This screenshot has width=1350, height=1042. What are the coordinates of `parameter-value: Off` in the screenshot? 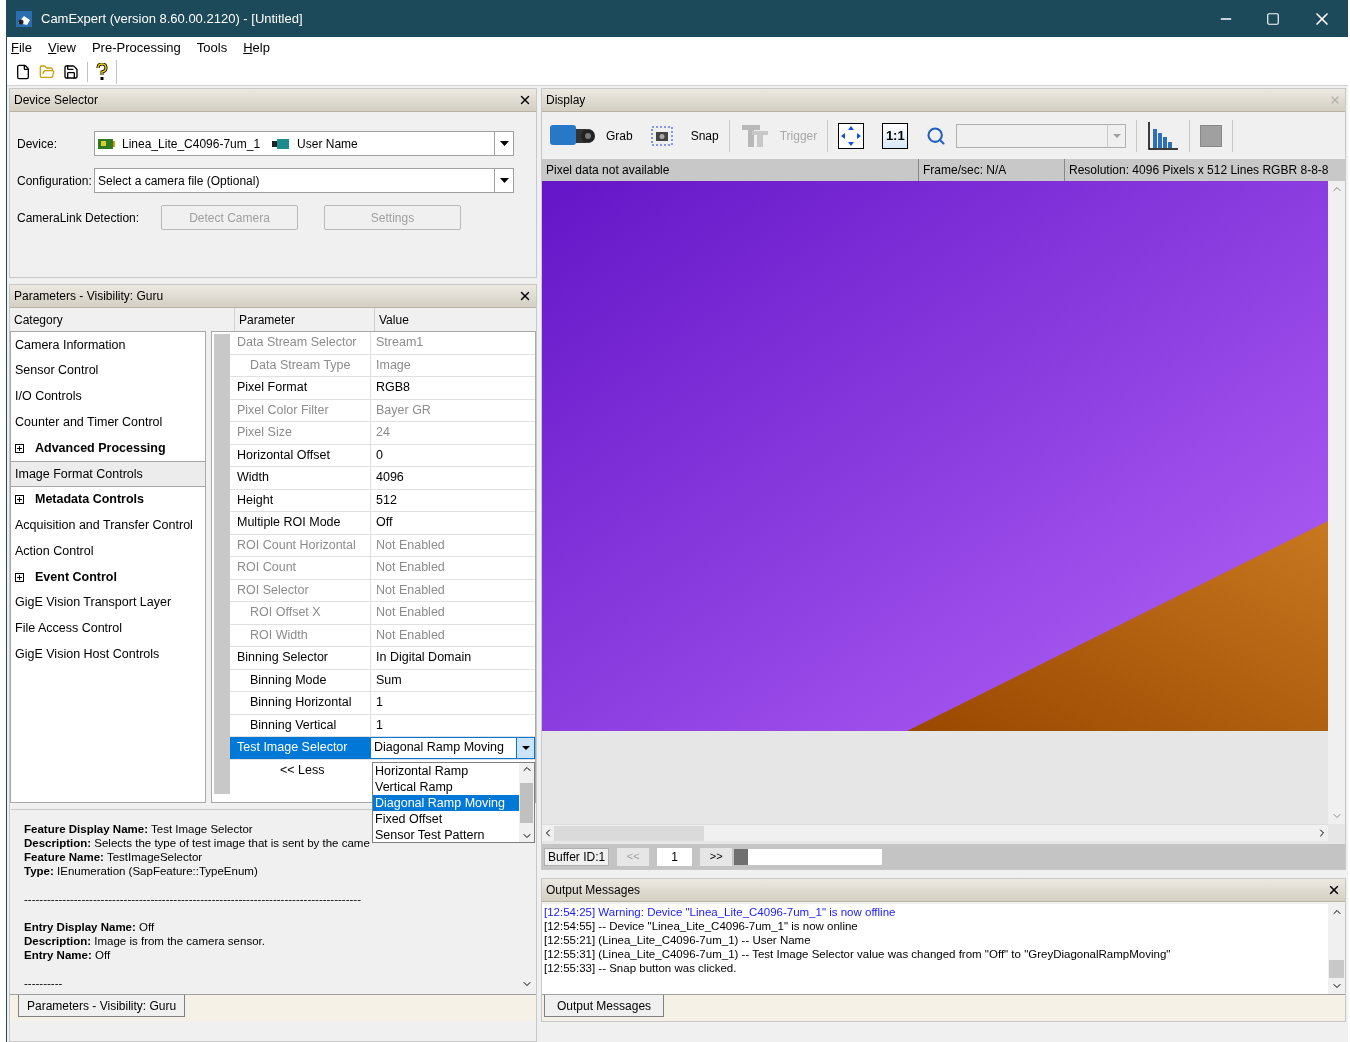 It's located at (452, 523).